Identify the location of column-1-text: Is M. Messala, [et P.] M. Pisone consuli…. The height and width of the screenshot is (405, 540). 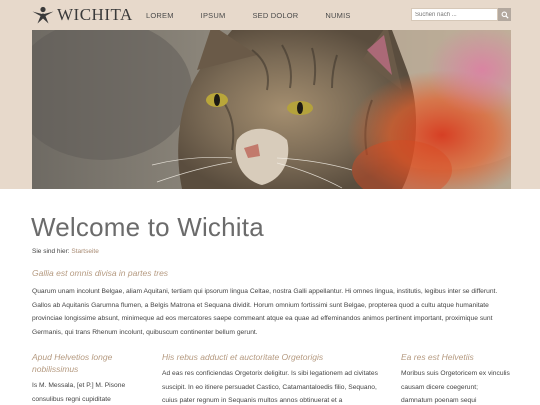
(79, 392).